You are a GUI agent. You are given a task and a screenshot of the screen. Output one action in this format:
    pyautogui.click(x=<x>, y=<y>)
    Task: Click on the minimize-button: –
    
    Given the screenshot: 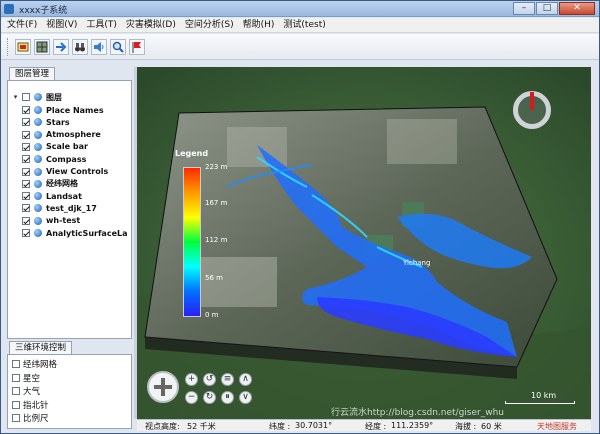 What is the action you would take?
    pyautogui.click(x=524, y=8)
    